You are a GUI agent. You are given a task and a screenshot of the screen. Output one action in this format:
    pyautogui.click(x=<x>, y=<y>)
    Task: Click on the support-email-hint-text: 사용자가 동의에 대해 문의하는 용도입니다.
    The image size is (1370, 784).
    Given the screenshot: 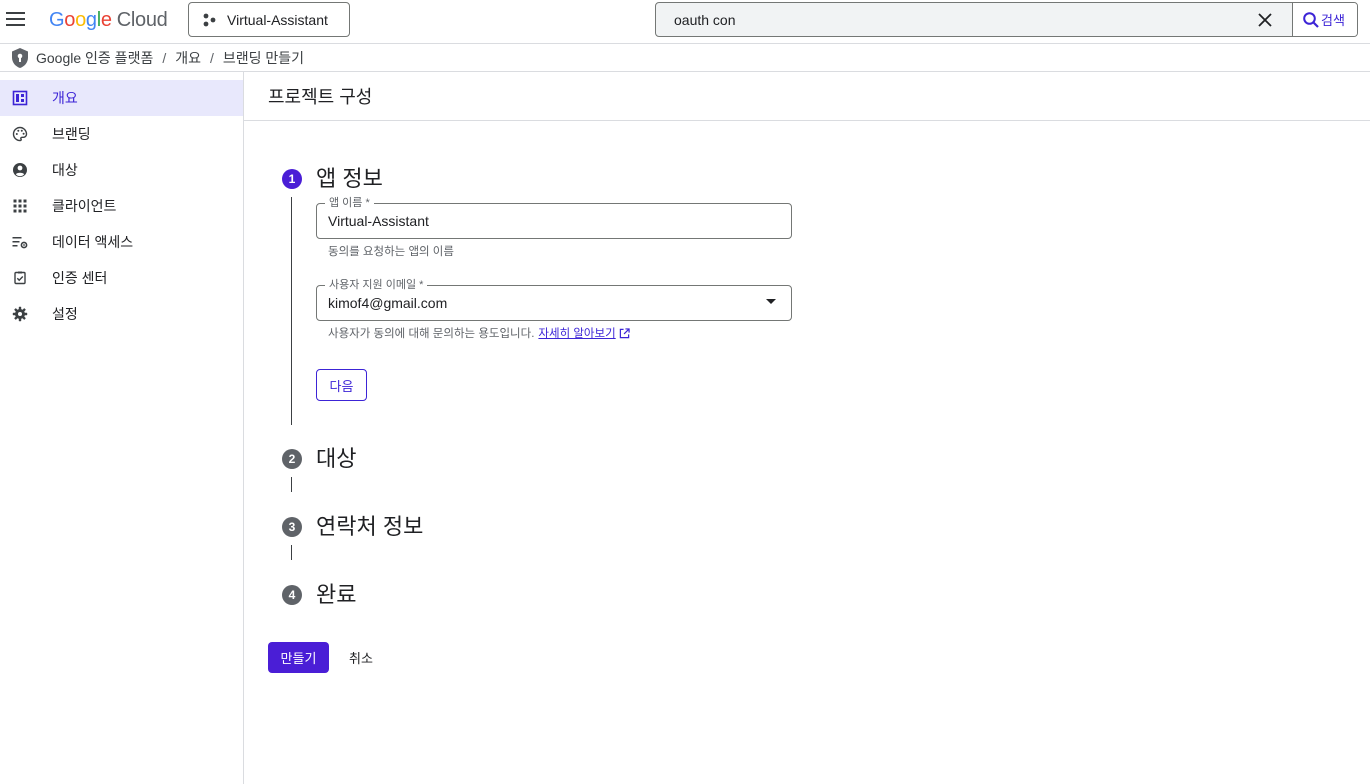 What is the action you would take?
    pyautogui.click(x=431, y=334)
    